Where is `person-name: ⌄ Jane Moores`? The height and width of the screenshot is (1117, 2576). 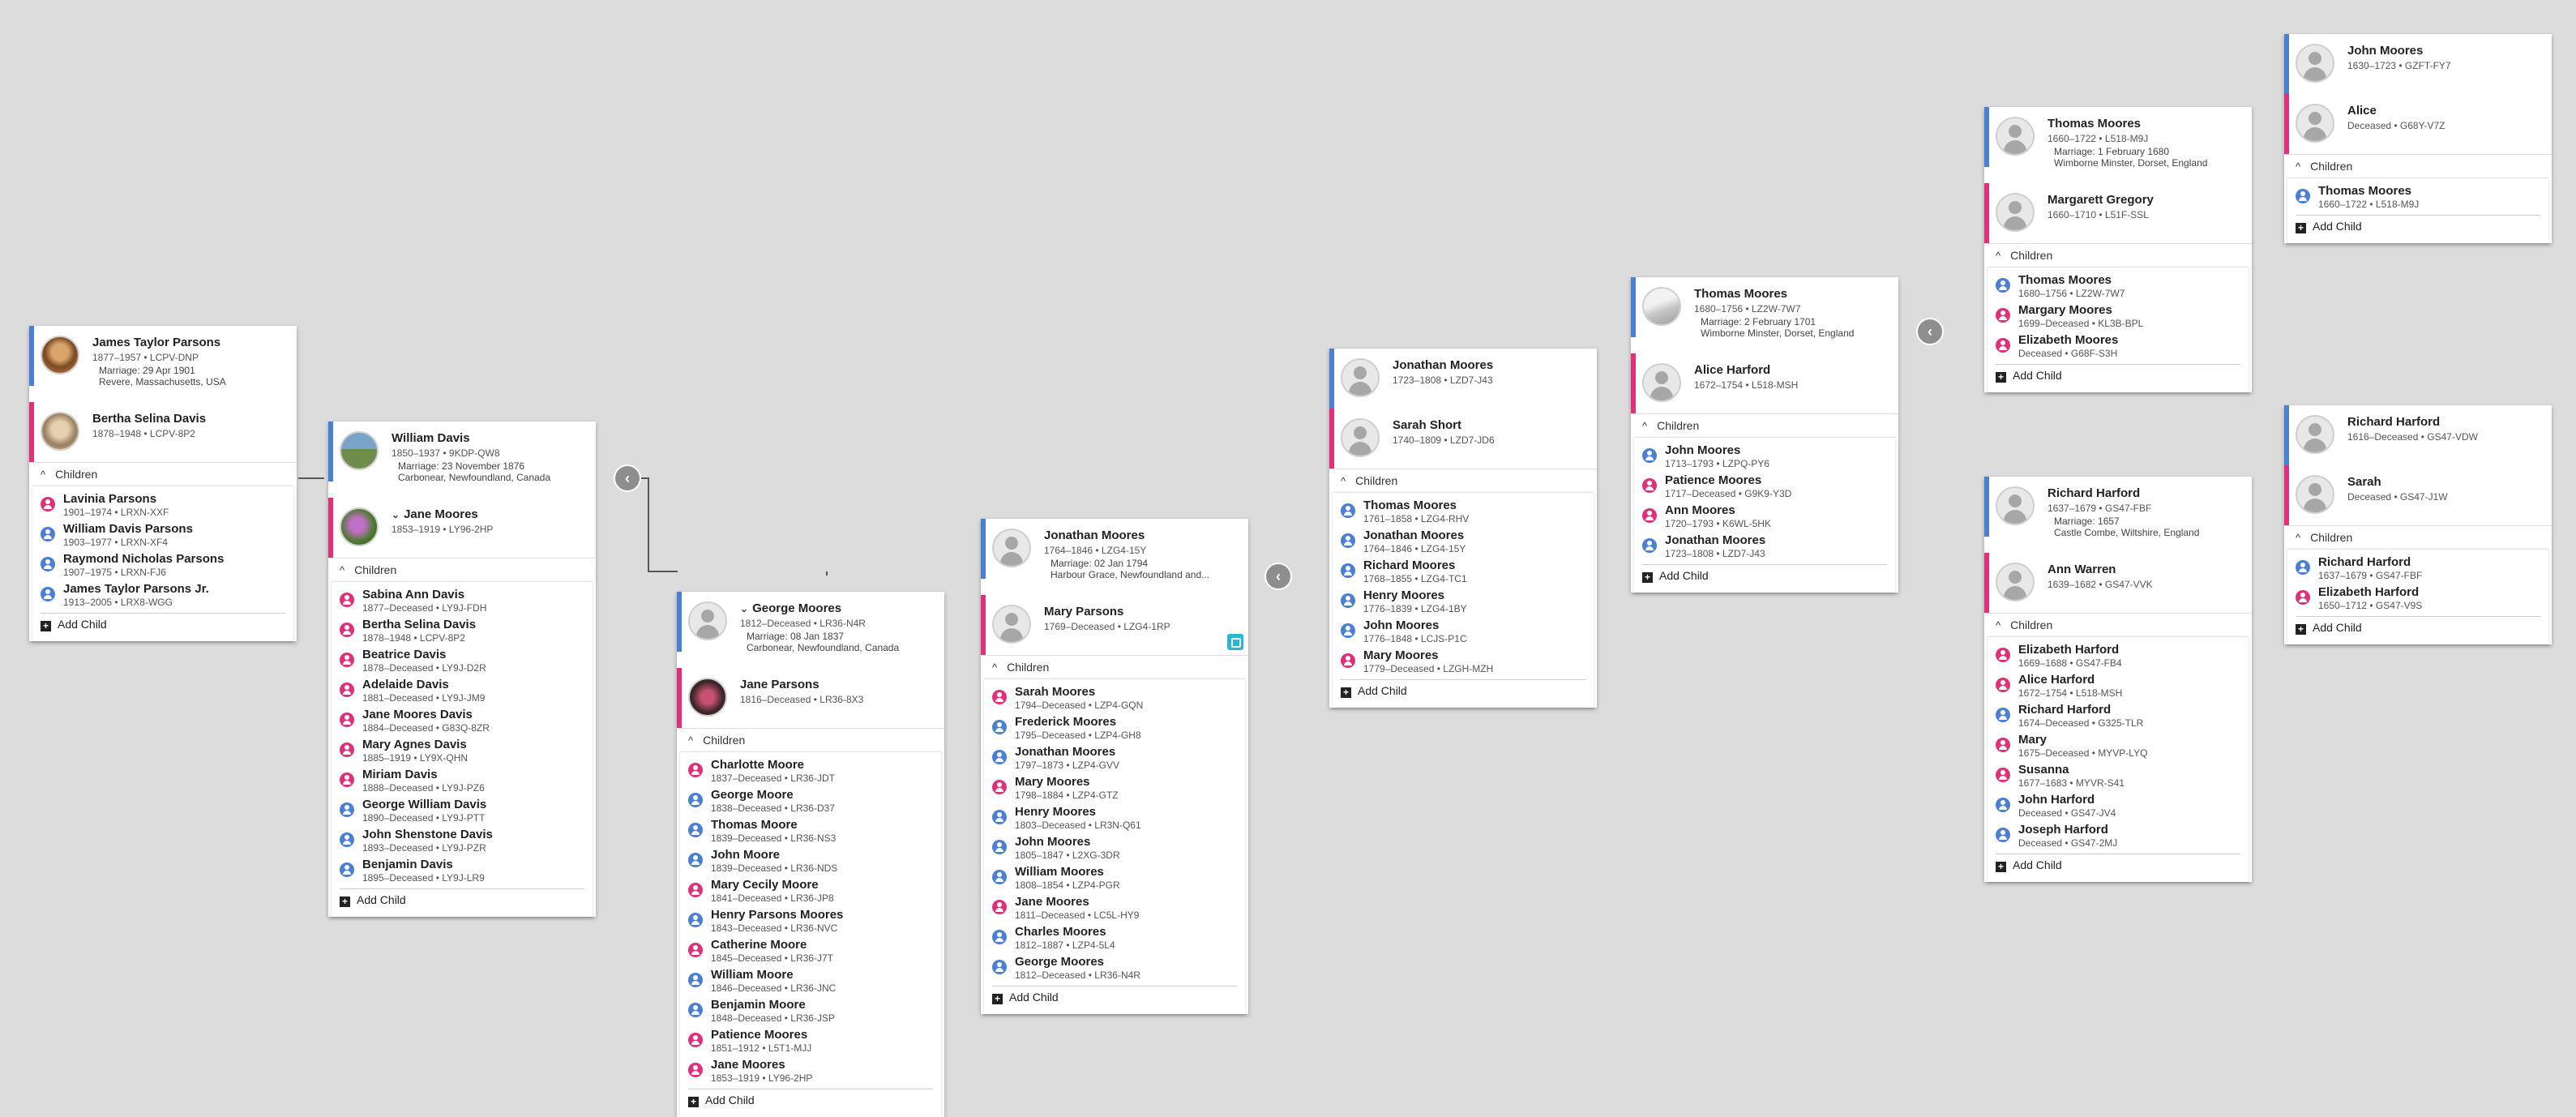
person-name: ⌄ Jane Moores is located at coordinates (435, 514).